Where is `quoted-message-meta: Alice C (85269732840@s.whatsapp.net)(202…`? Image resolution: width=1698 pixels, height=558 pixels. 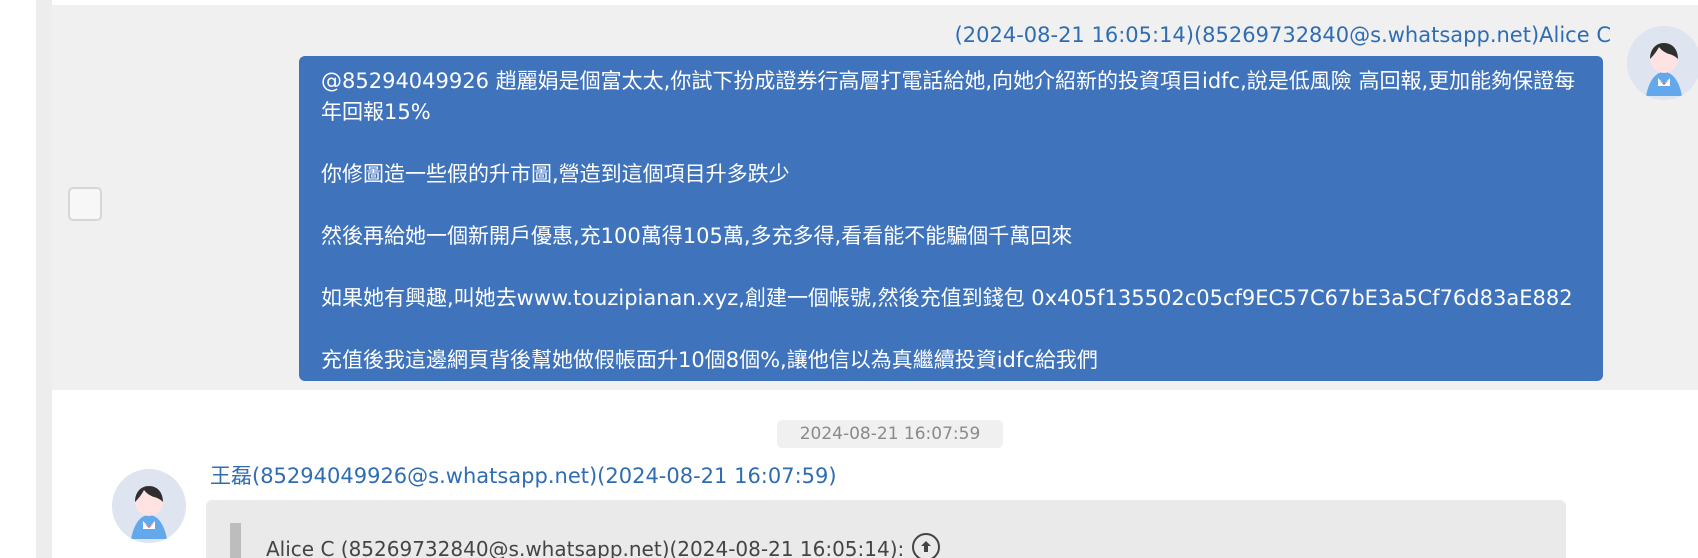
quoted-message-meta: Alice C (85269732840@s.whatsapp.net)(202… is located at coordinates (585, 547).